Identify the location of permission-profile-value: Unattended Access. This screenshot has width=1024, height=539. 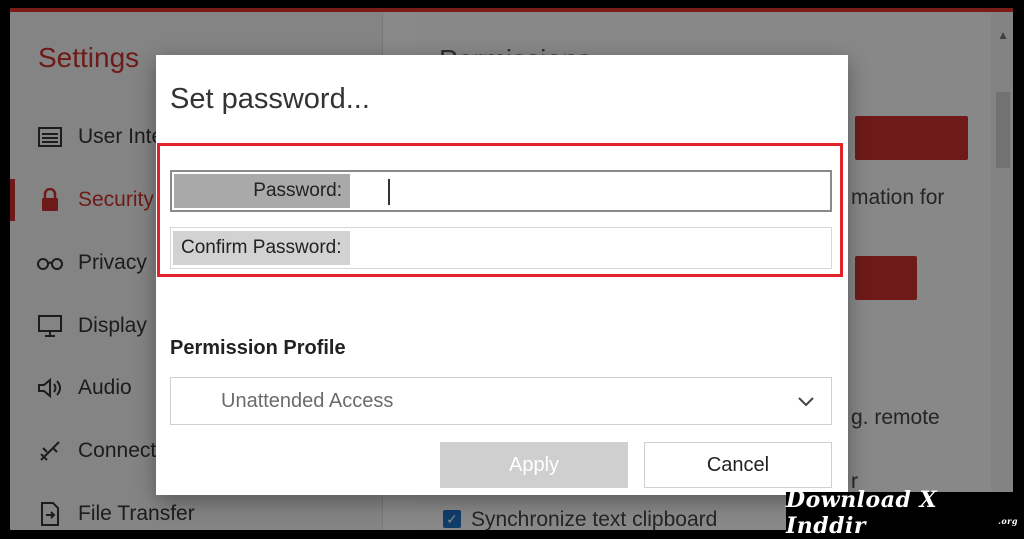
(307, 401).